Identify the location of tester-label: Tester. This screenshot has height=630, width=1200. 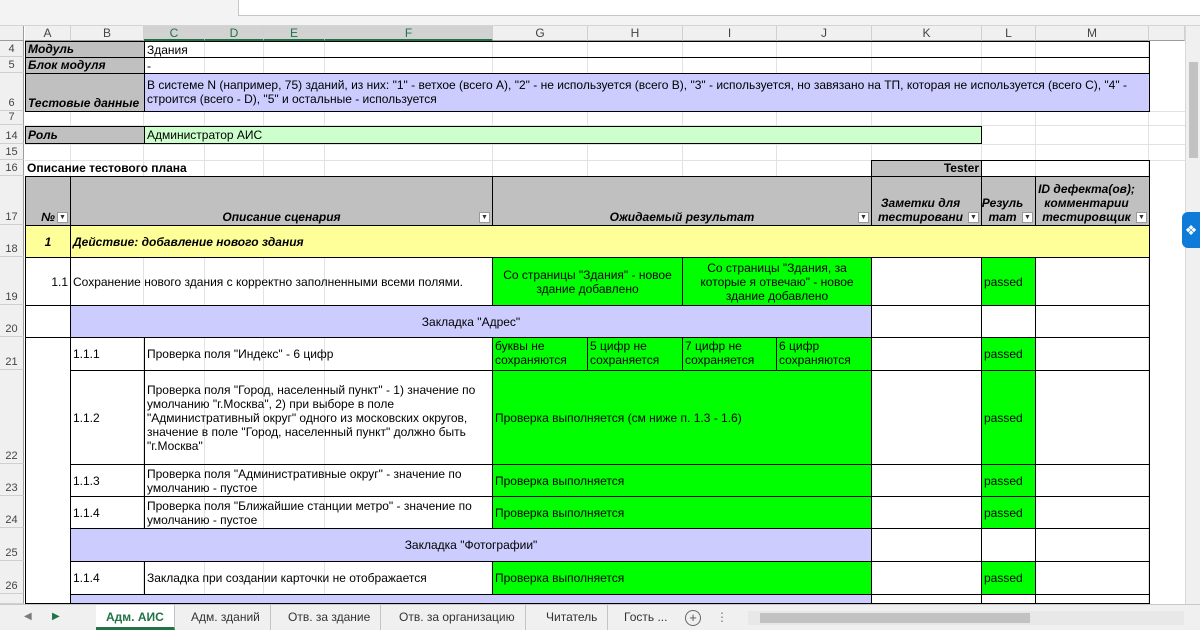
(926, 168).